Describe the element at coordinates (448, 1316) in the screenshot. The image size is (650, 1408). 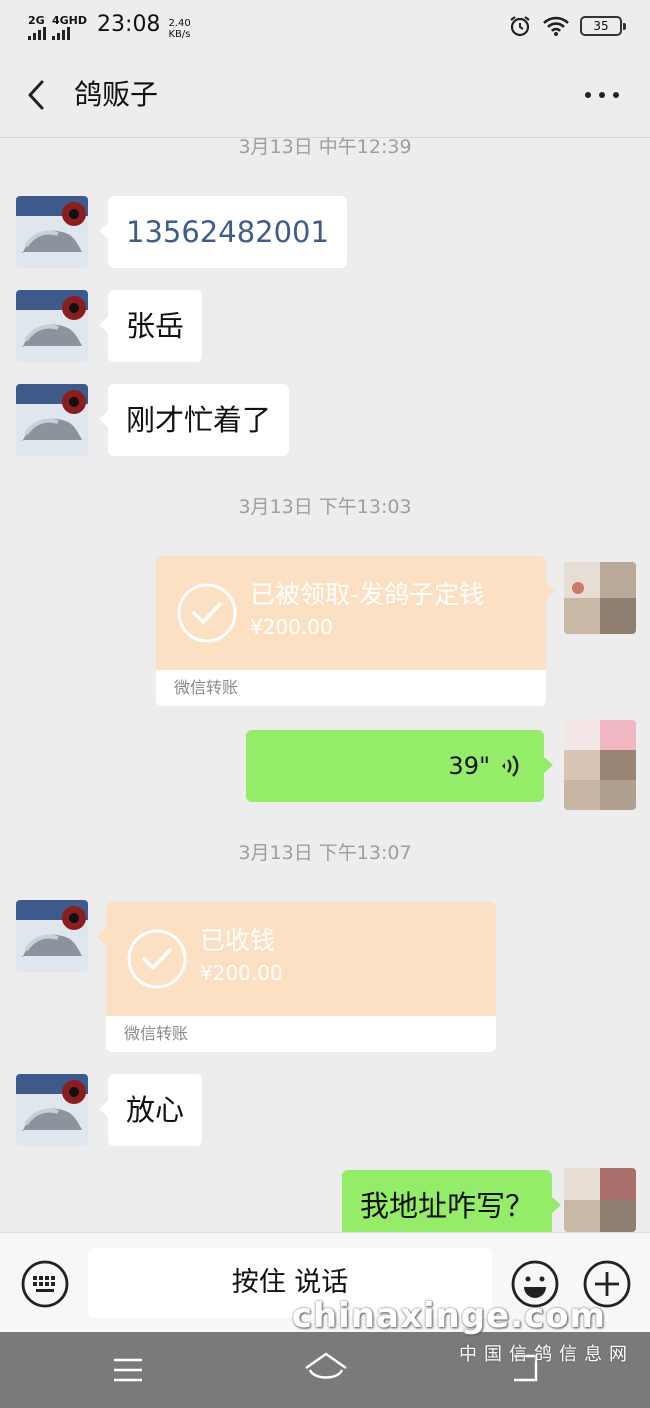
I see `watermark-domain: chinaxinge.com` at that location.